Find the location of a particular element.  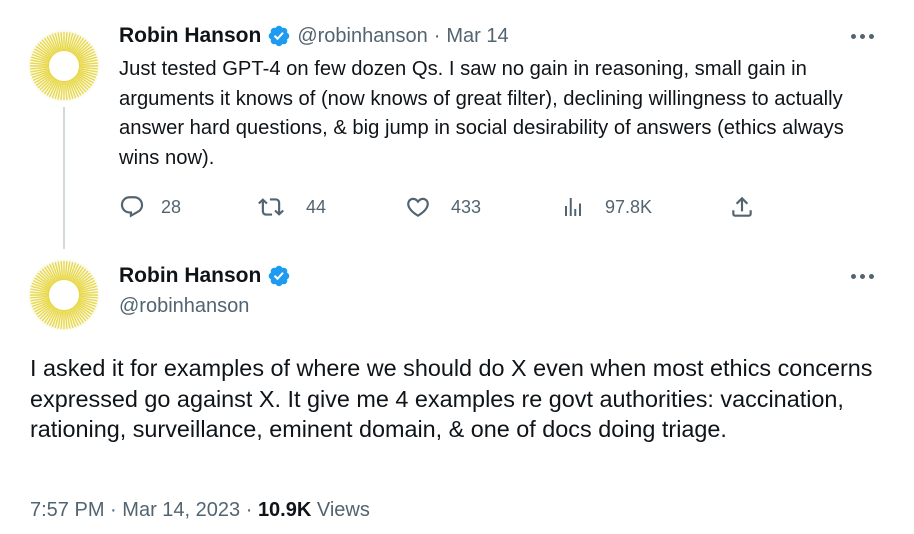

views-count: 97.8K is located at coordinates (629, 206).